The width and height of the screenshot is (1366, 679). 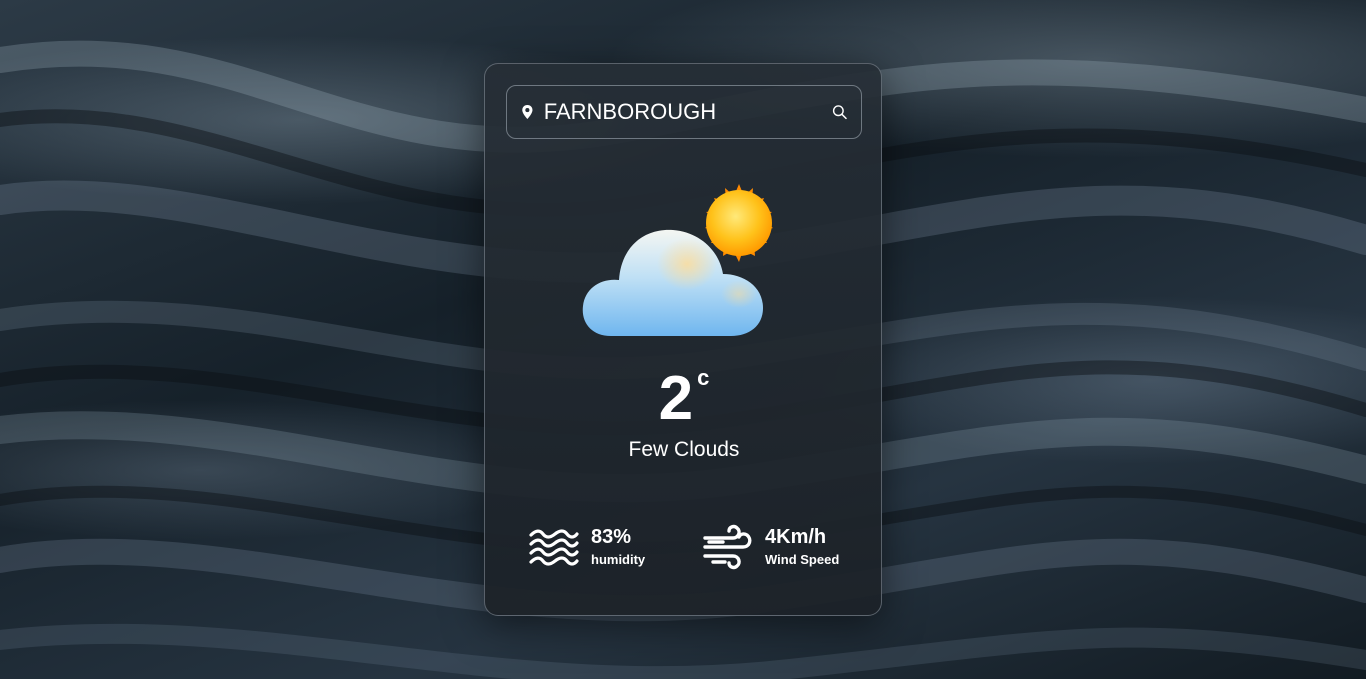 I want to click on humidity-value: 83%, so click(x=611, y=537).